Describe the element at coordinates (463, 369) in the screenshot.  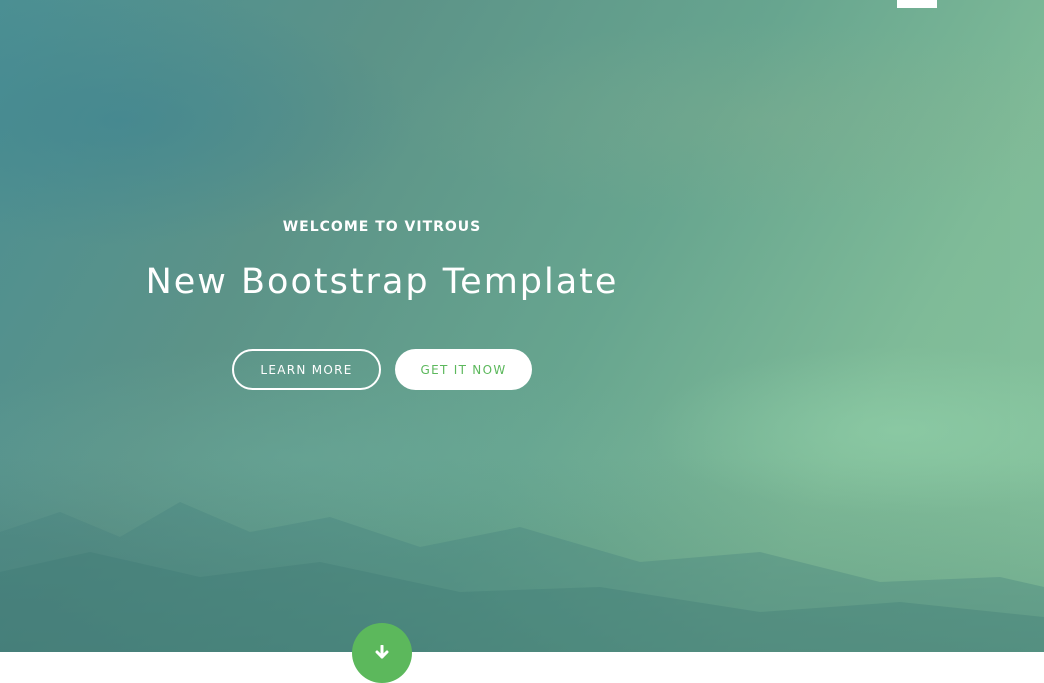
I see `get-it-now-button: GET IT NOW` at that location.